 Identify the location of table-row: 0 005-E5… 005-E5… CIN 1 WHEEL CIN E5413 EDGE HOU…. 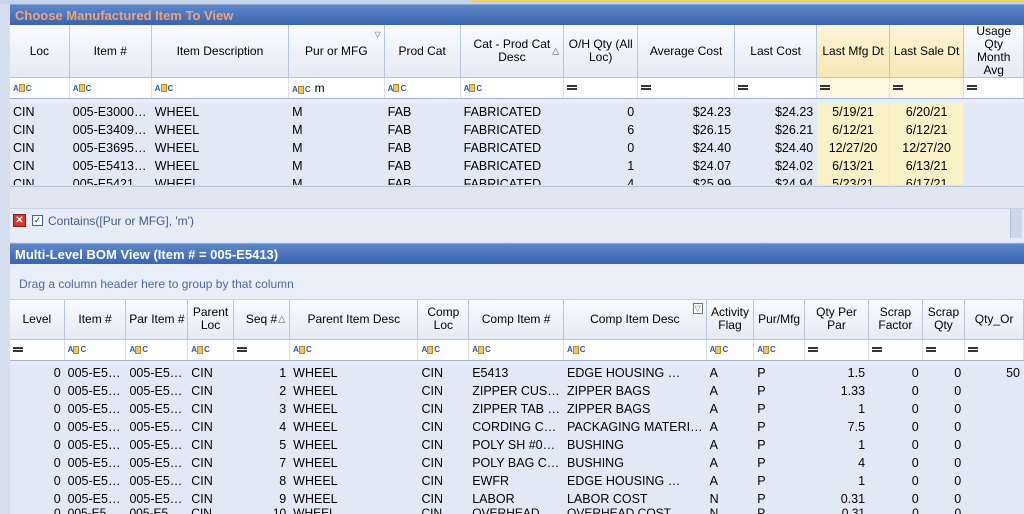
(517, 373).